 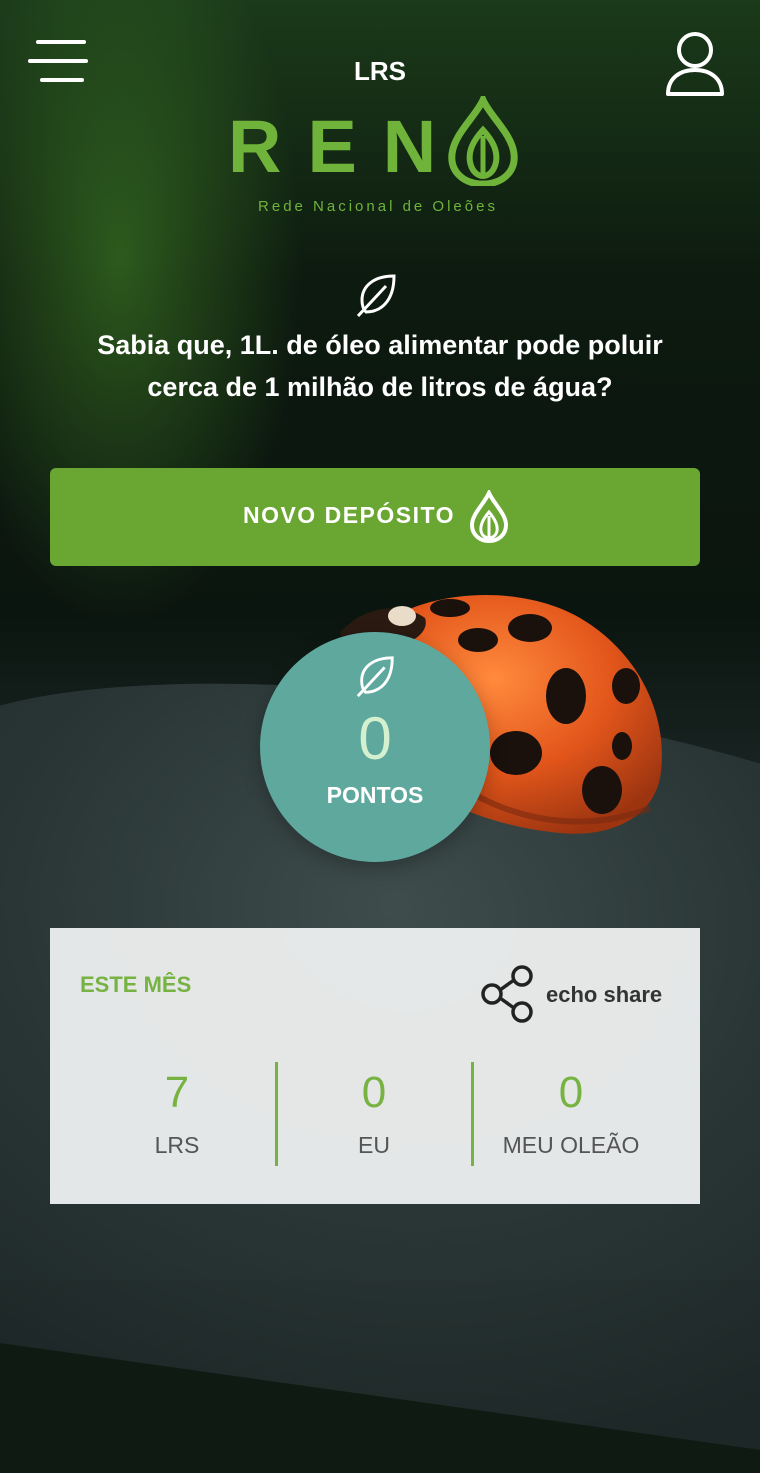 I want to click on stat-lrs: 7 LRS, so click(x=177, y=1113).